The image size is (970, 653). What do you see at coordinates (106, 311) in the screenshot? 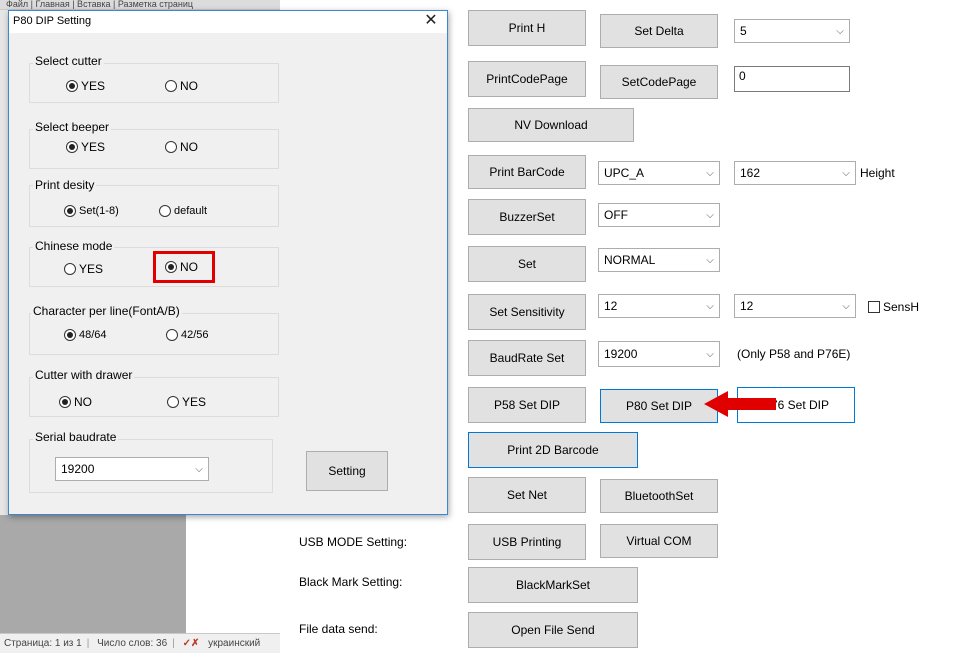
I see `char-per-line-group-title: Character per line(FontA/B)` at bounding box center [106, 311].